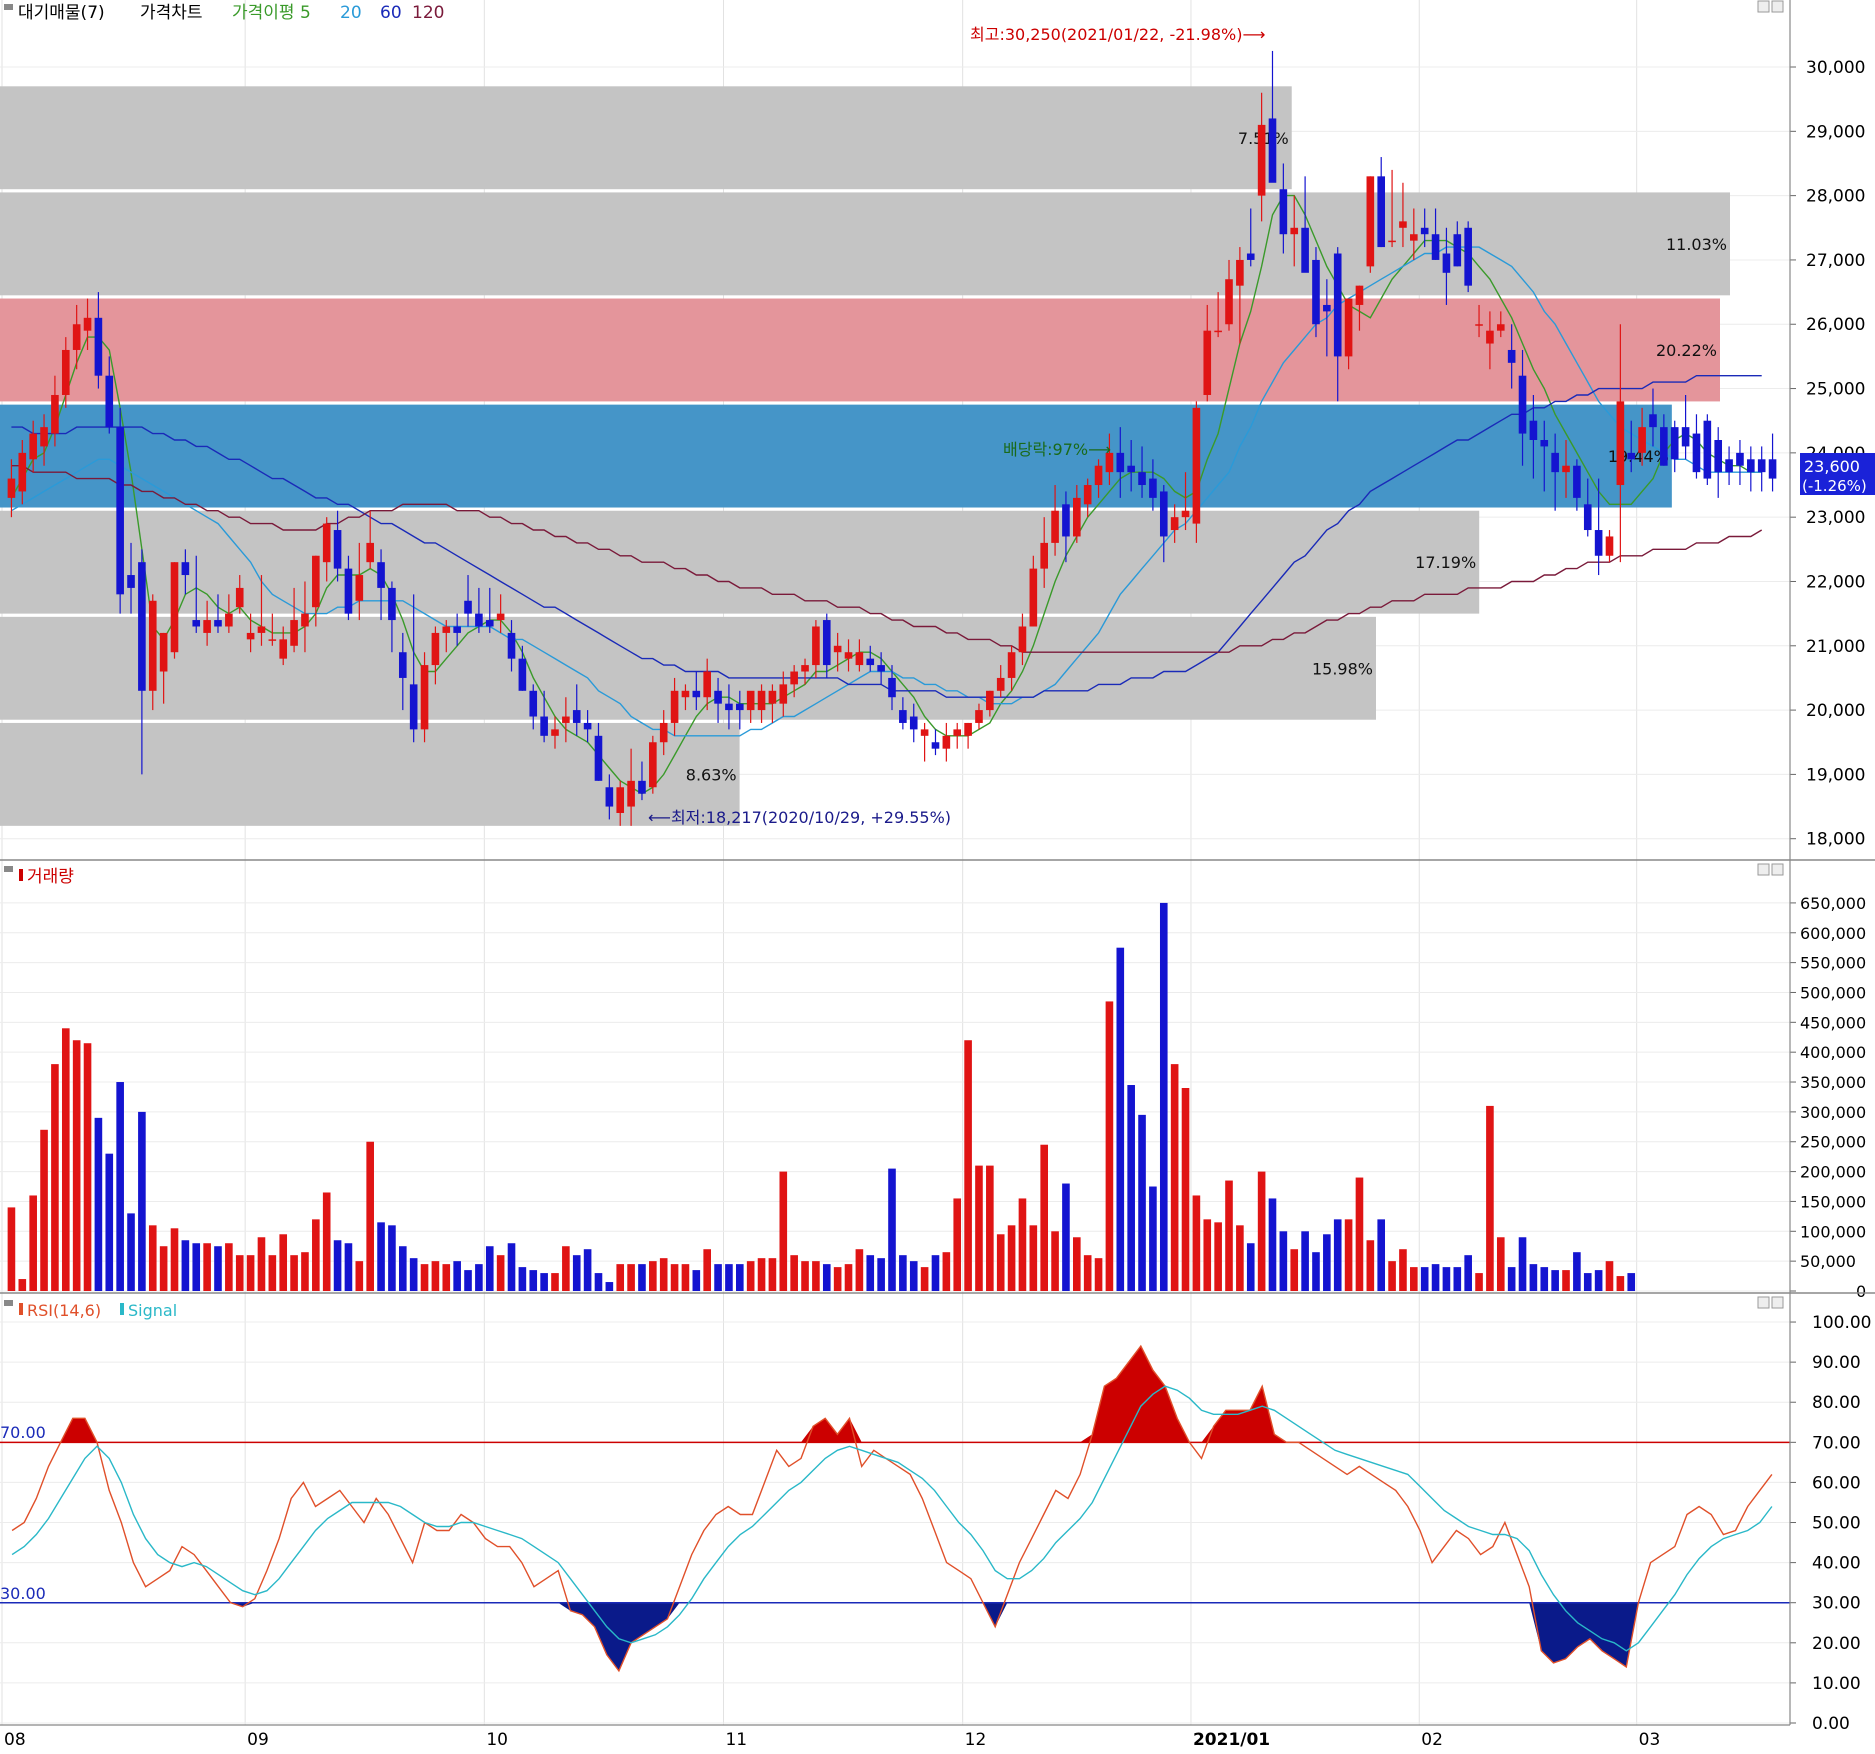 Image resolution: width=1875 pixels, height=1754 pixels. Describe the element at coordinates (1763, 6) in the screenshot. I see `minimize-button` at that location.